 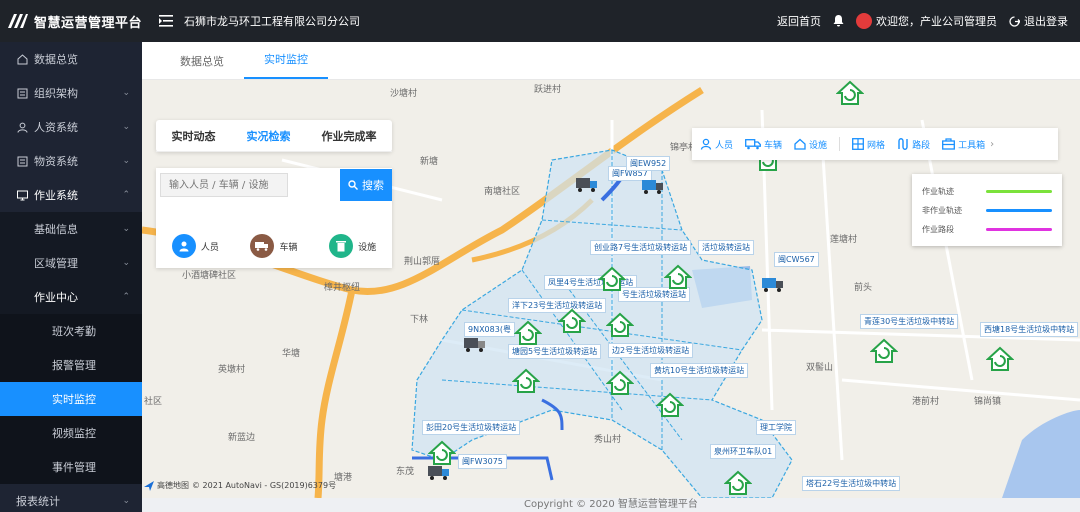 What do you see at coordinates (858, 144) in the screenshot?
I see `grid-icon` at bounding box center [858, 144].